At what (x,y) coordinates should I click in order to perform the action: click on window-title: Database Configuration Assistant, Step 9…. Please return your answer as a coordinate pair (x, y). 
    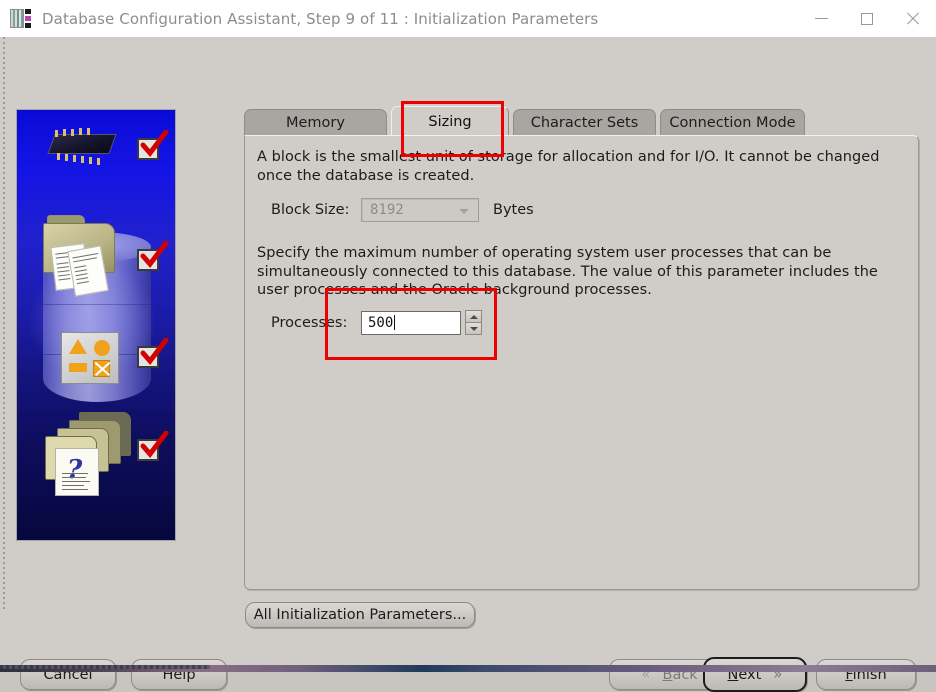
    Looking at the image, I should click on (320, 18).